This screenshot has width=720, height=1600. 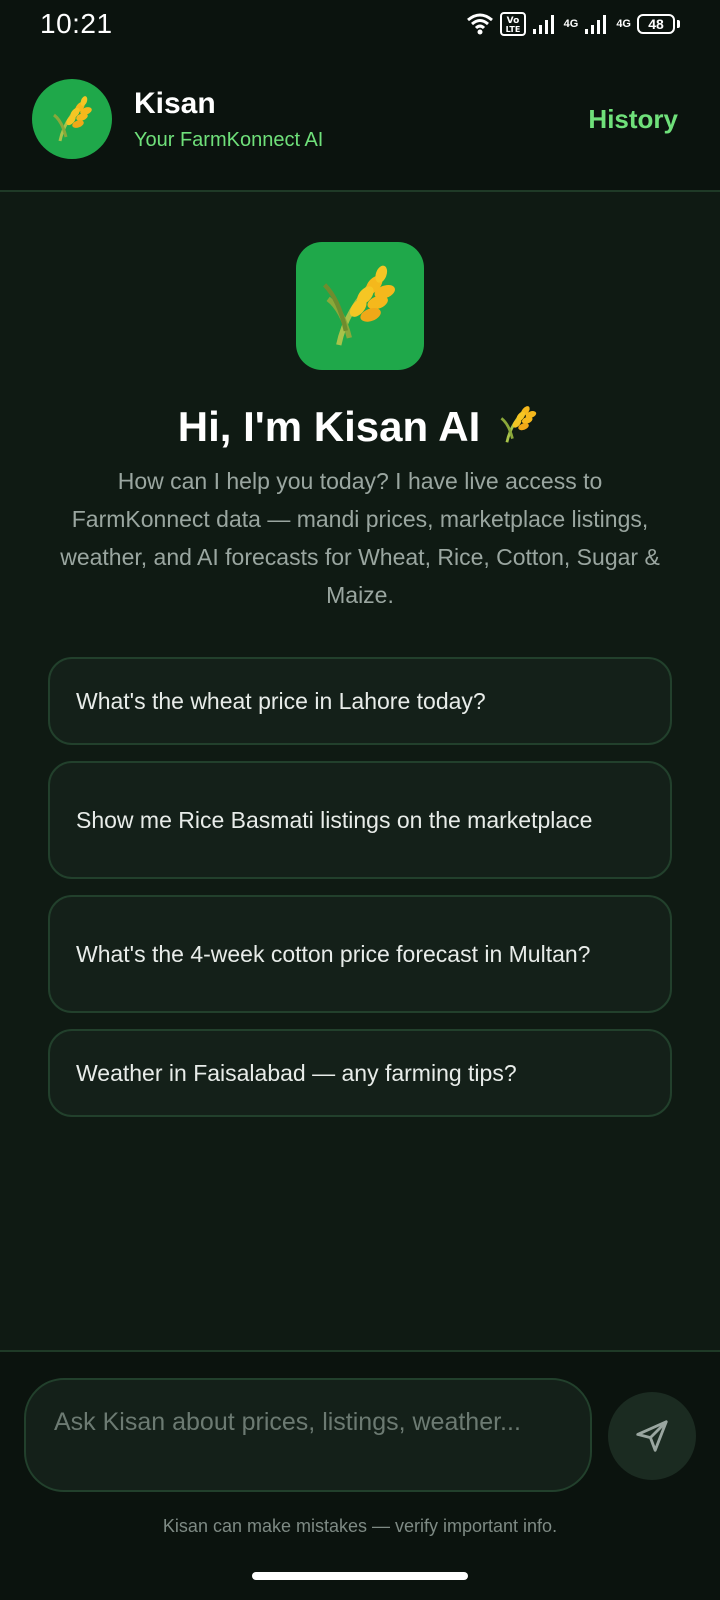 I want to click on header-title: Kisan, so click(x=175, y=103).